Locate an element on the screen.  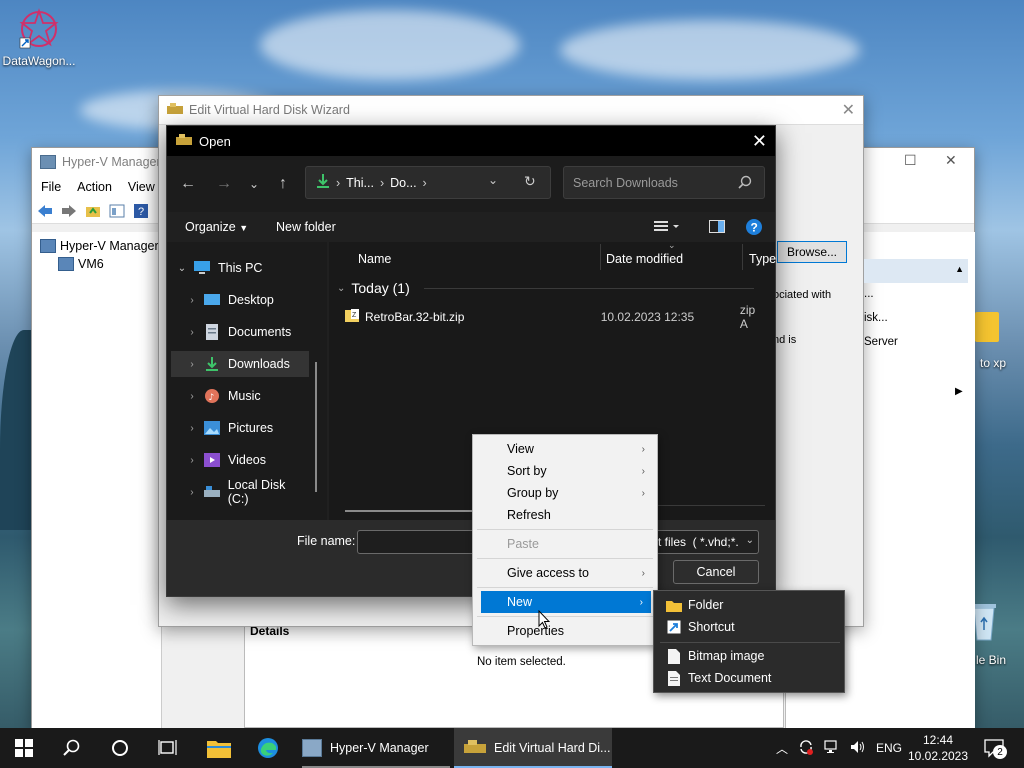
chevron-down-icon: ⌄ is located at coordinates (493, 180).